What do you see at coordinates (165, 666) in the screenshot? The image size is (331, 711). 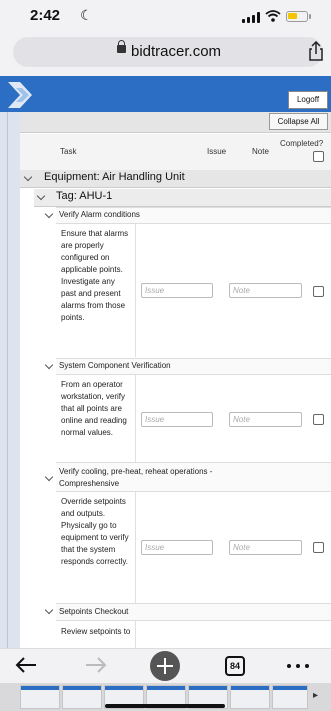 I see `new-tab-button` at bounding box center [165, 666].